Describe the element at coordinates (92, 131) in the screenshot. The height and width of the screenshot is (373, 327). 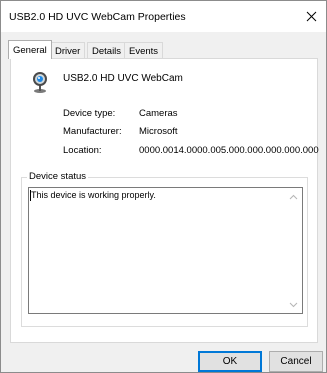
I see `manufacturer-label: Manufacturer:` at that location.